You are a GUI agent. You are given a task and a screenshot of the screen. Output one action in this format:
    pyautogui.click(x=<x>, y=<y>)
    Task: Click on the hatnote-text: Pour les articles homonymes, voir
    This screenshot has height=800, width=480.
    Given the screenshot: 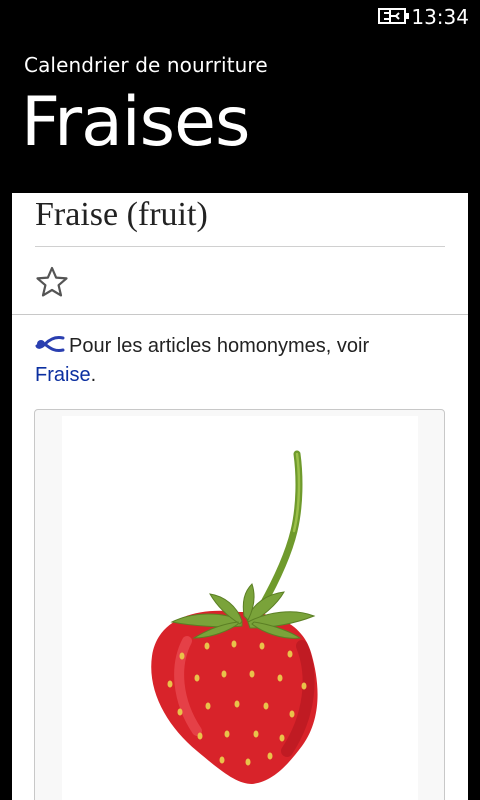 What is the action you would take?
    pyautogui.click(x=219, y=346)
    